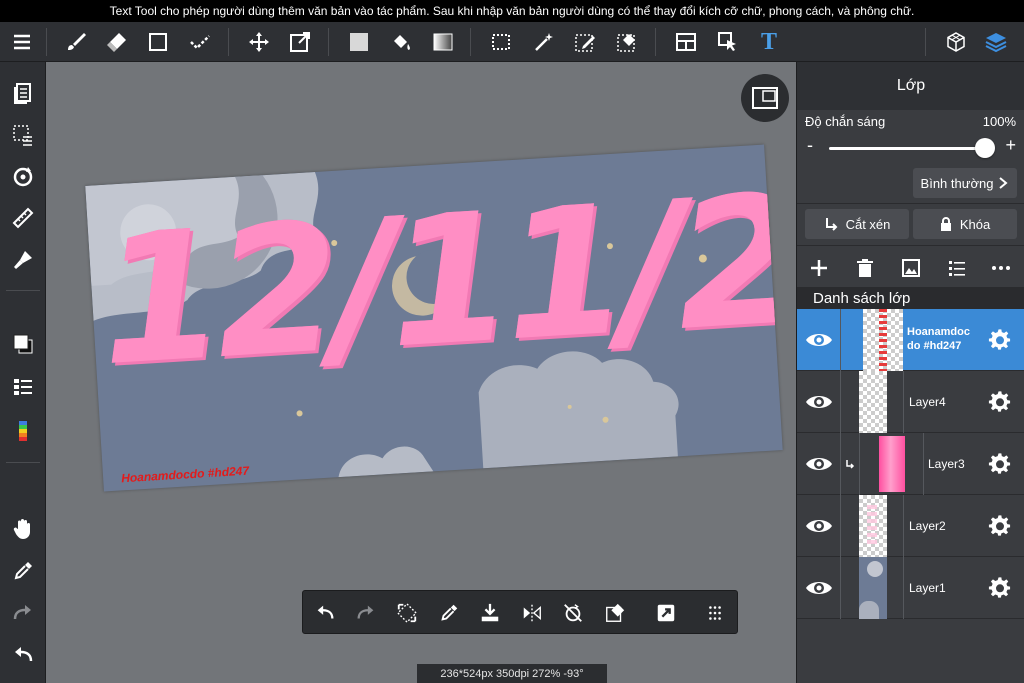  What do you see at coordinates (1010, 145) in the screenshot?
I see `opacity-increase-button: +` at bounding box center [1010, 145].